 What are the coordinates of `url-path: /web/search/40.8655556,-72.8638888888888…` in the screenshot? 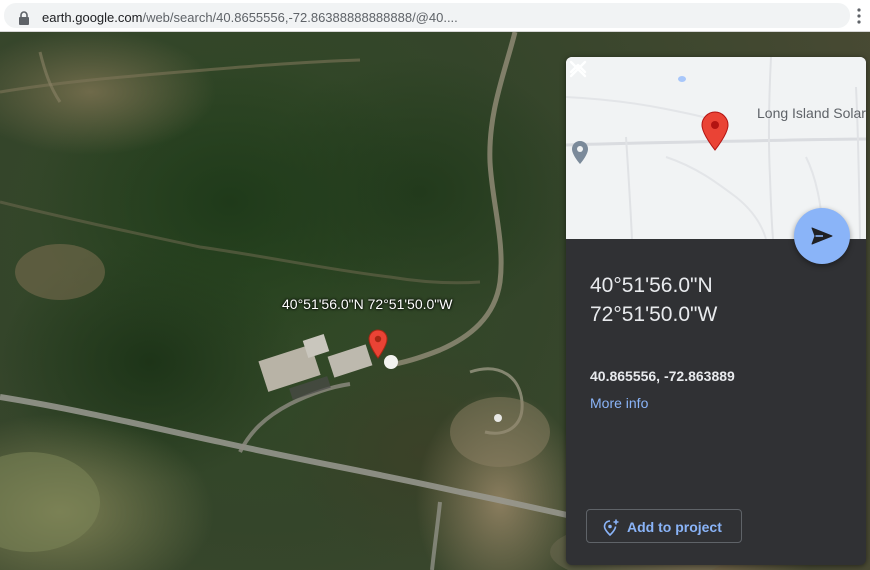 It's located at (300, 17).